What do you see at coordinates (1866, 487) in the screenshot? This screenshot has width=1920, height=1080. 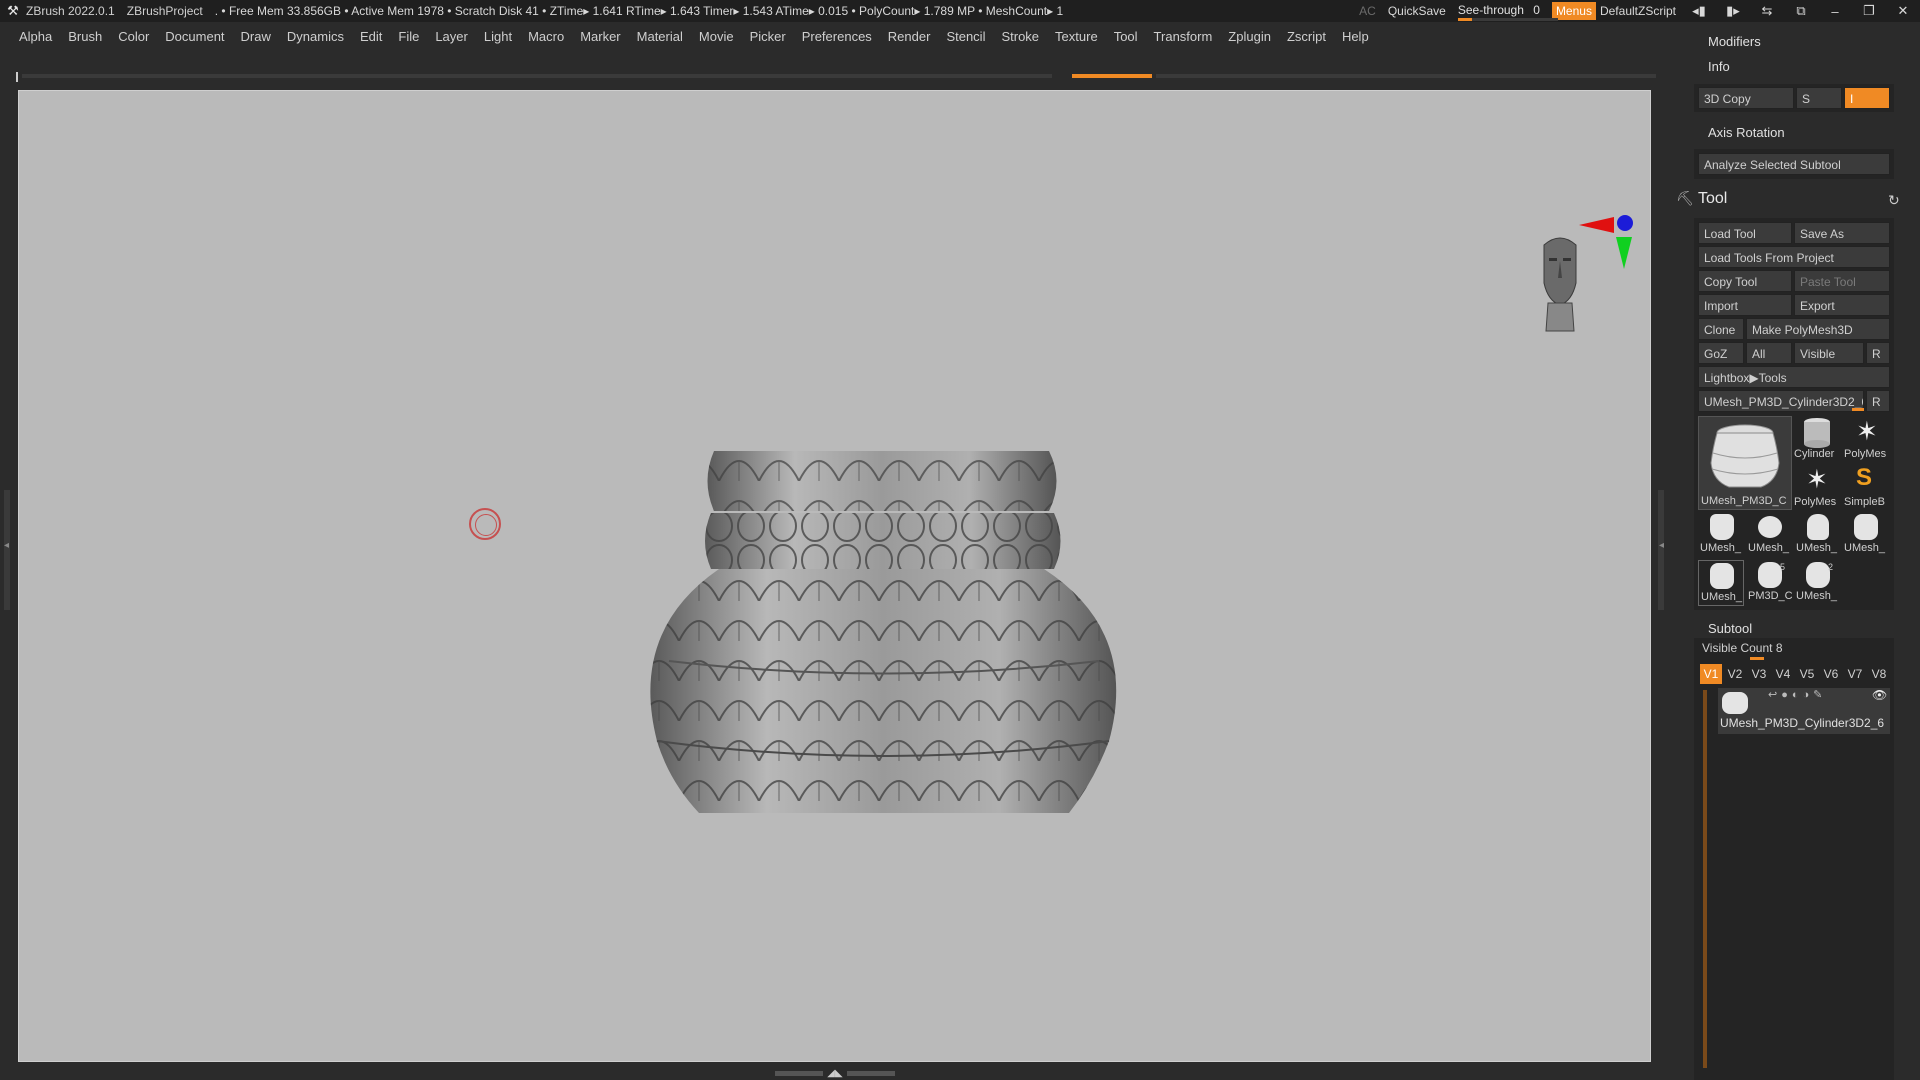 I see `tool-thumb-simplebrush: S SimpleB` at bounding box center [1866, 487].